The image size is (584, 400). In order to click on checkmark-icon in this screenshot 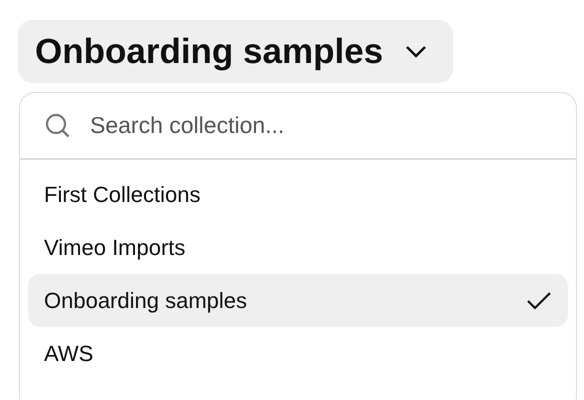, I will do `click(539, 300)`.